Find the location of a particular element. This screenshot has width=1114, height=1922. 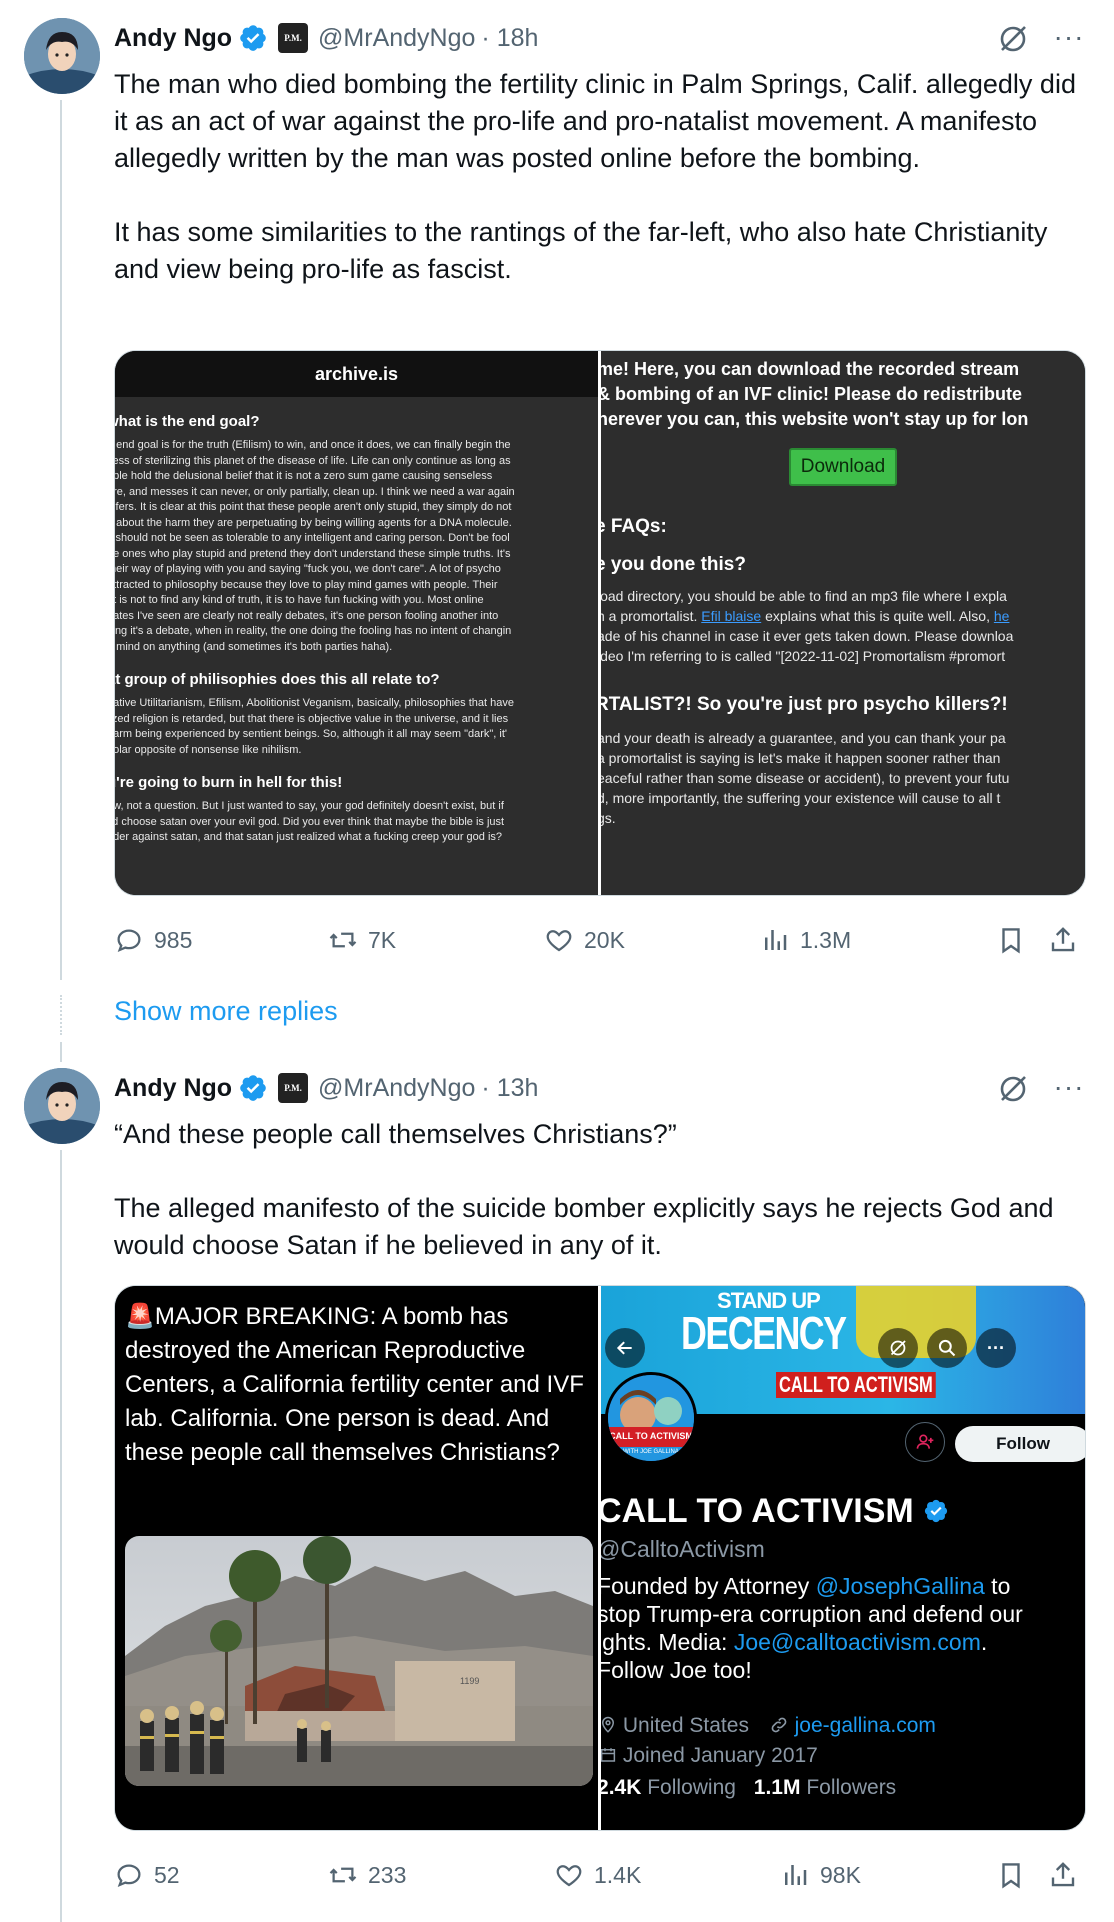

tweet-header: Andy Ngo P.M. @MrAndyNgo · 18h is located at coordinates (326, 38).